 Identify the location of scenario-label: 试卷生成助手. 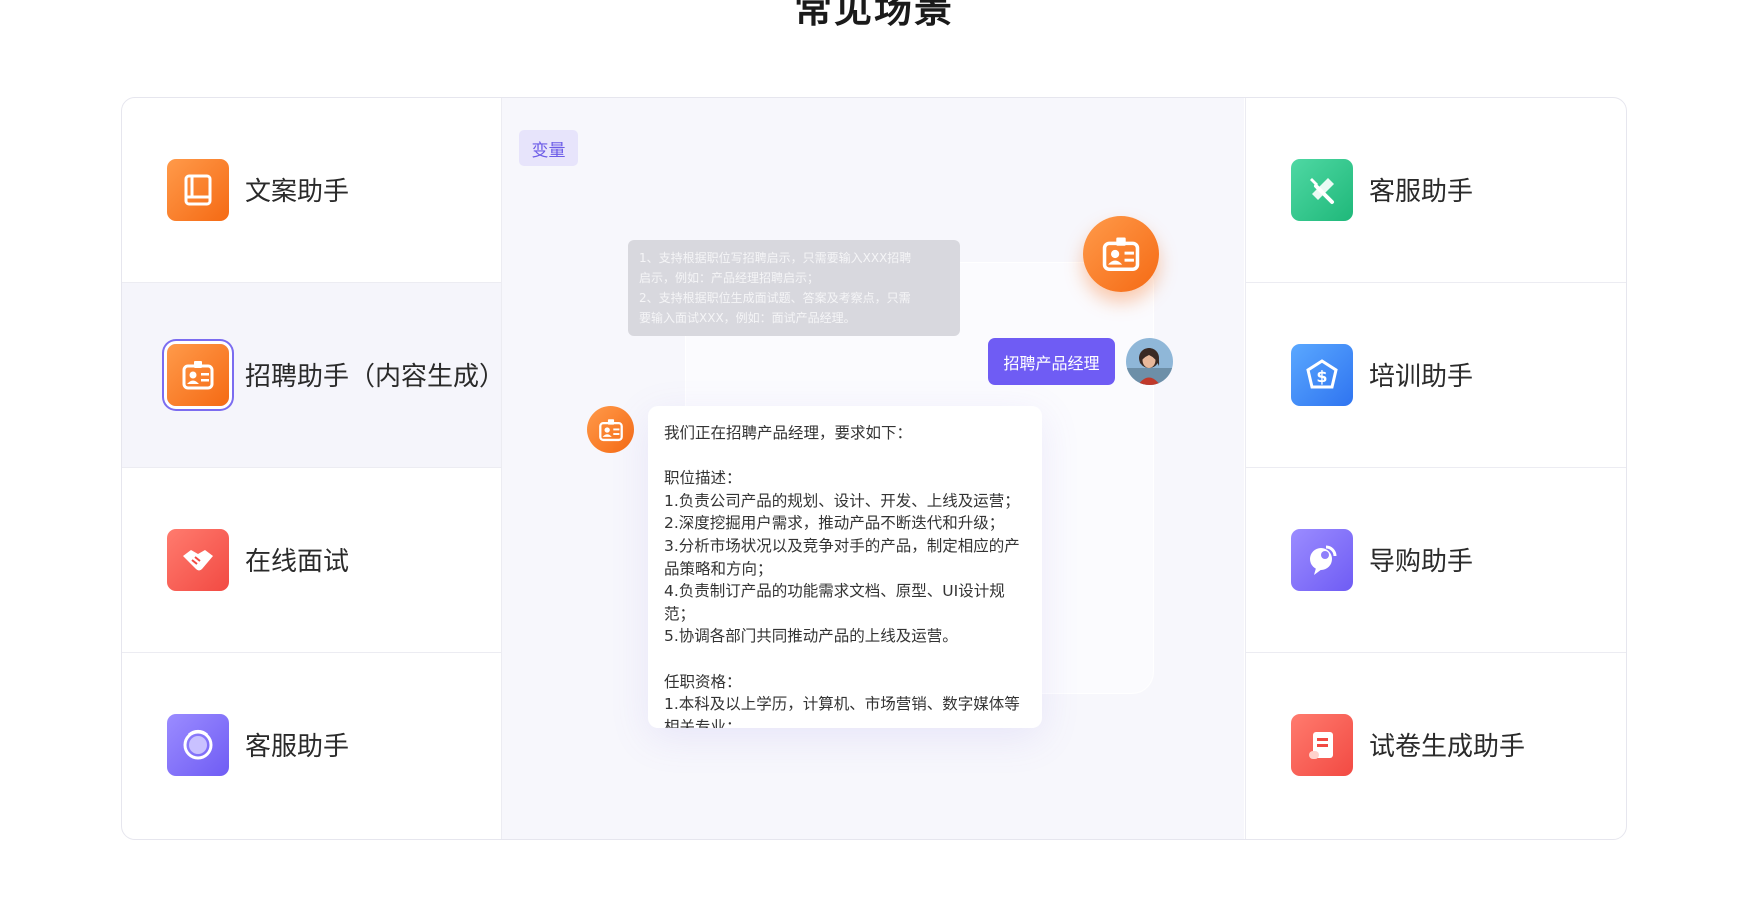
(1447, 747).